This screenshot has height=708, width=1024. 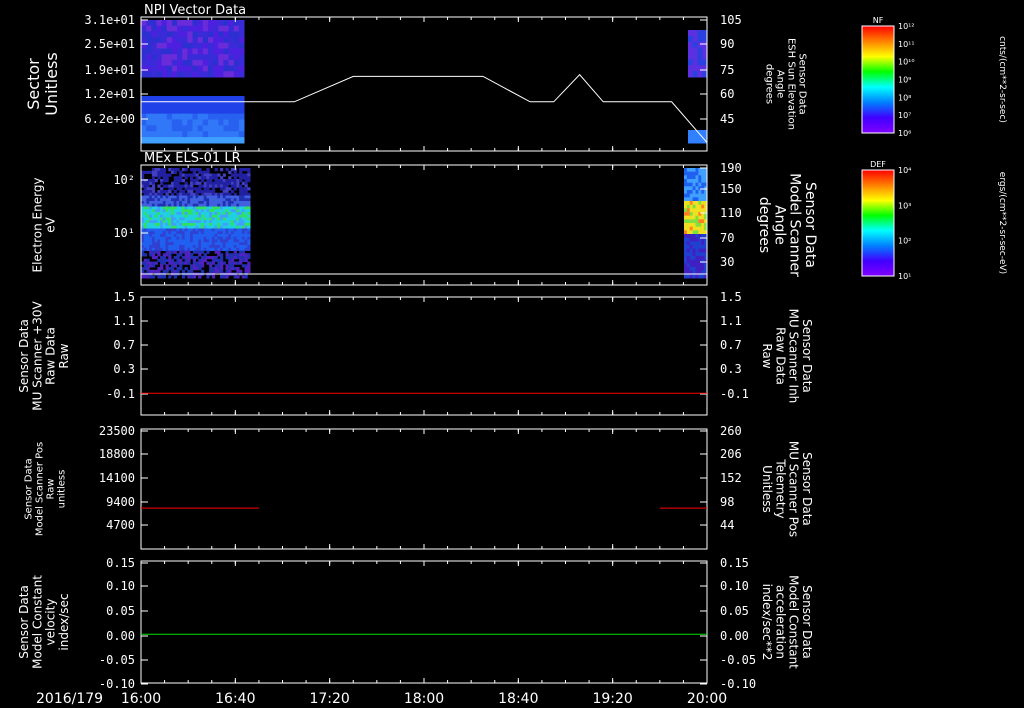 What do you see at coordinates (109, 44) in the screenshot?
I see `y-tick-label: 2.5e+01` at bounding box center [109, 44].